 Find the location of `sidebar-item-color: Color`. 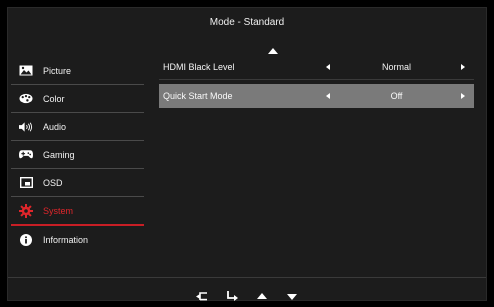

sidebar-item-color: Color is located at coordinates (77, 99).